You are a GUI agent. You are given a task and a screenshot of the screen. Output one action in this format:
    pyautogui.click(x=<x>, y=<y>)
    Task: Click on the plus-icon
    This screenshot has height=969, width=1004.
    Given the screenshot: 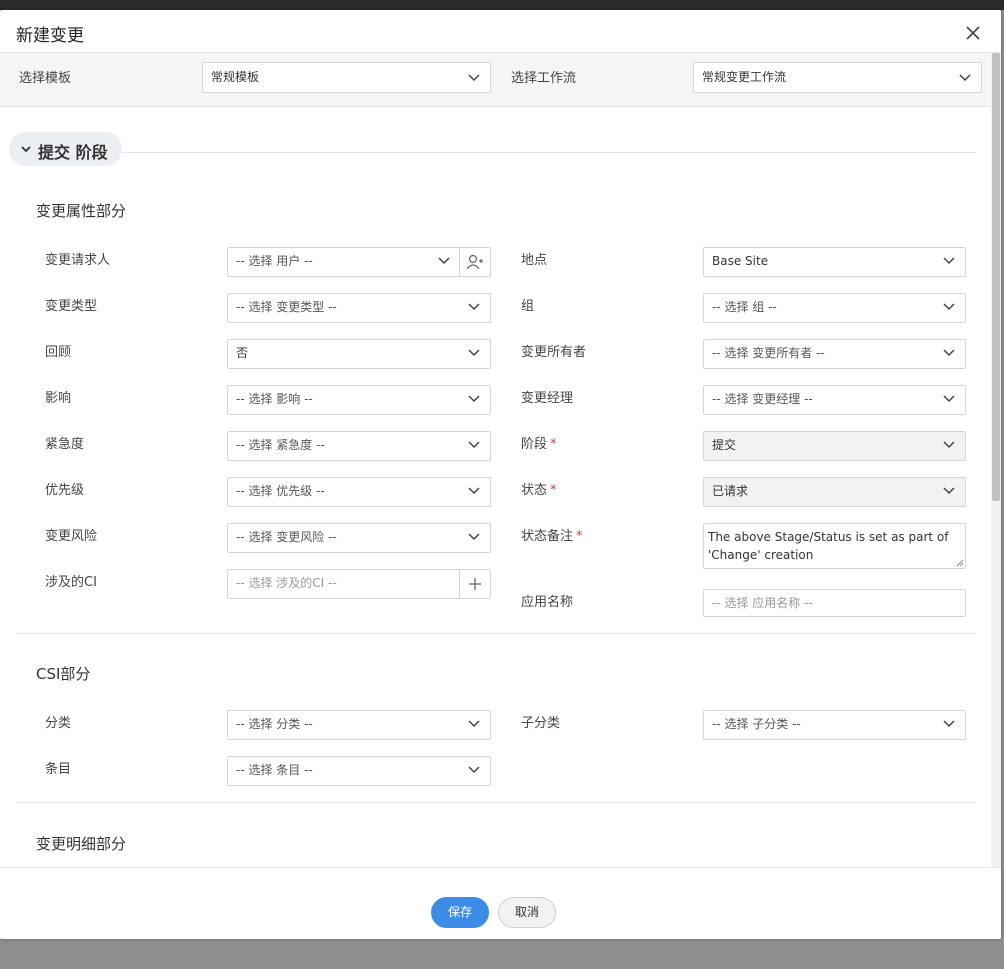 What is the action you would take?
    pyautogui.click(x=475, y=584)
    